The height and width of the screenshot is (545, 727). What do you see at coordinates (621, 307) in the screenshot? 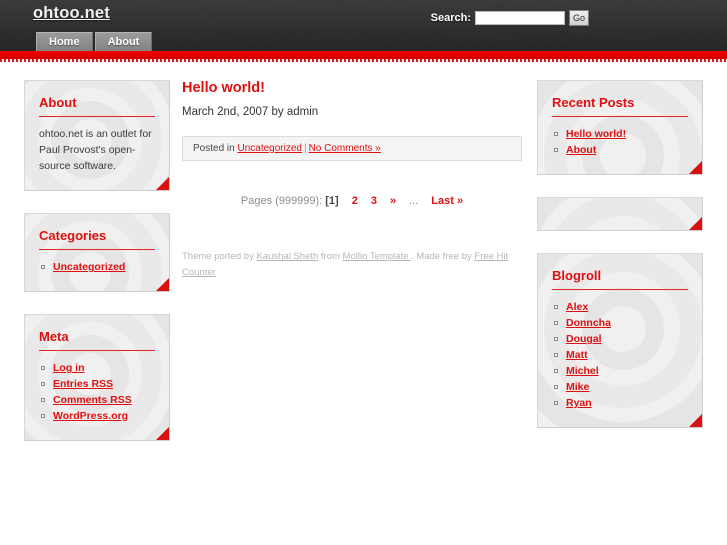
I see `list-item: Alex` at bounding box center [621, 307].